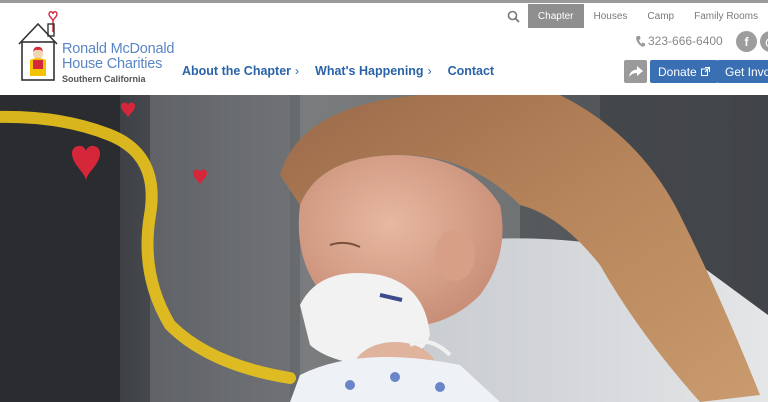 Image resolution: width=768 pixels, height=402 pixels. I want to click on tab-houses: Houses, so click(611, 16).